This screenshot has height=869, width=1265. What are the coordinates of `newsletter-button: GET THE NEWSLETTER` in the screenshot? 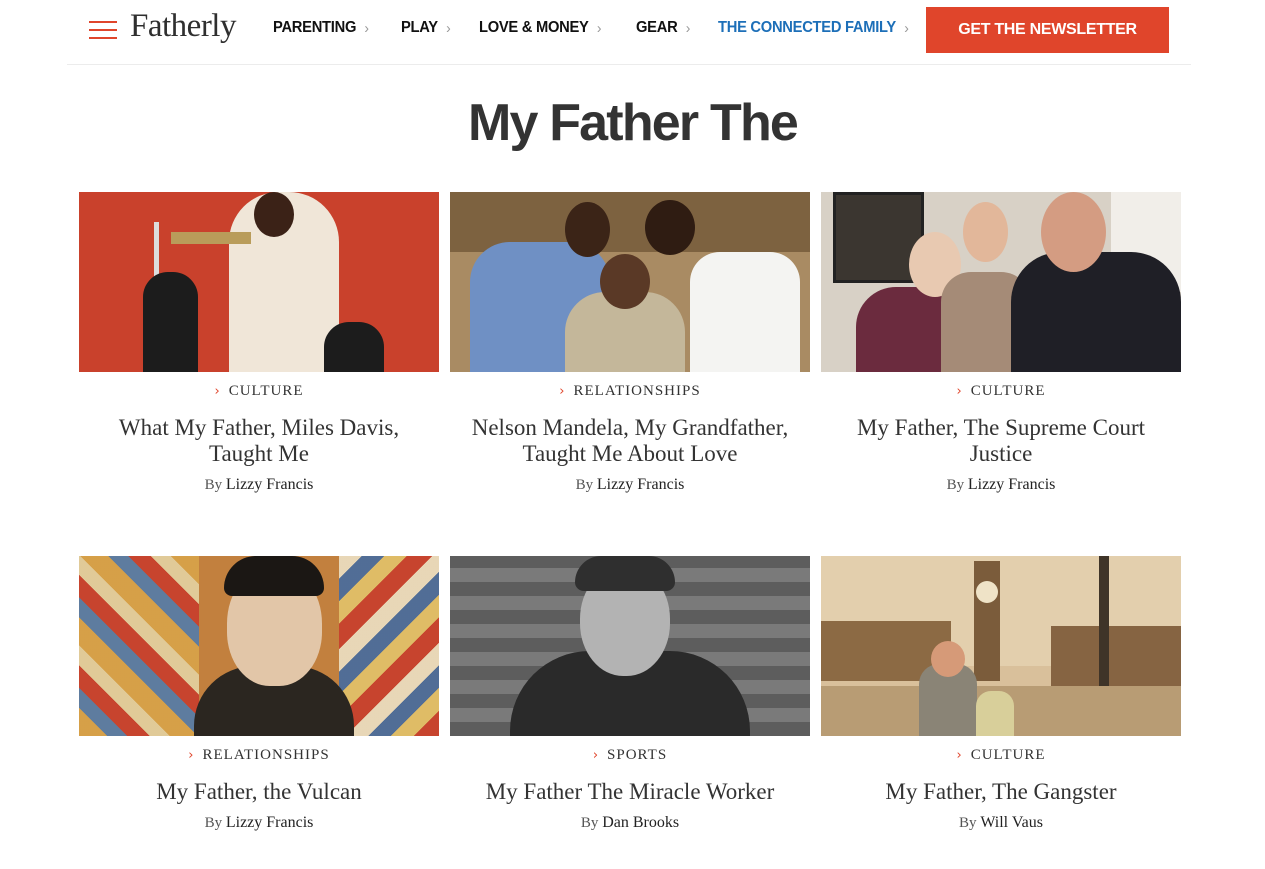 It's located at (1047, 30).